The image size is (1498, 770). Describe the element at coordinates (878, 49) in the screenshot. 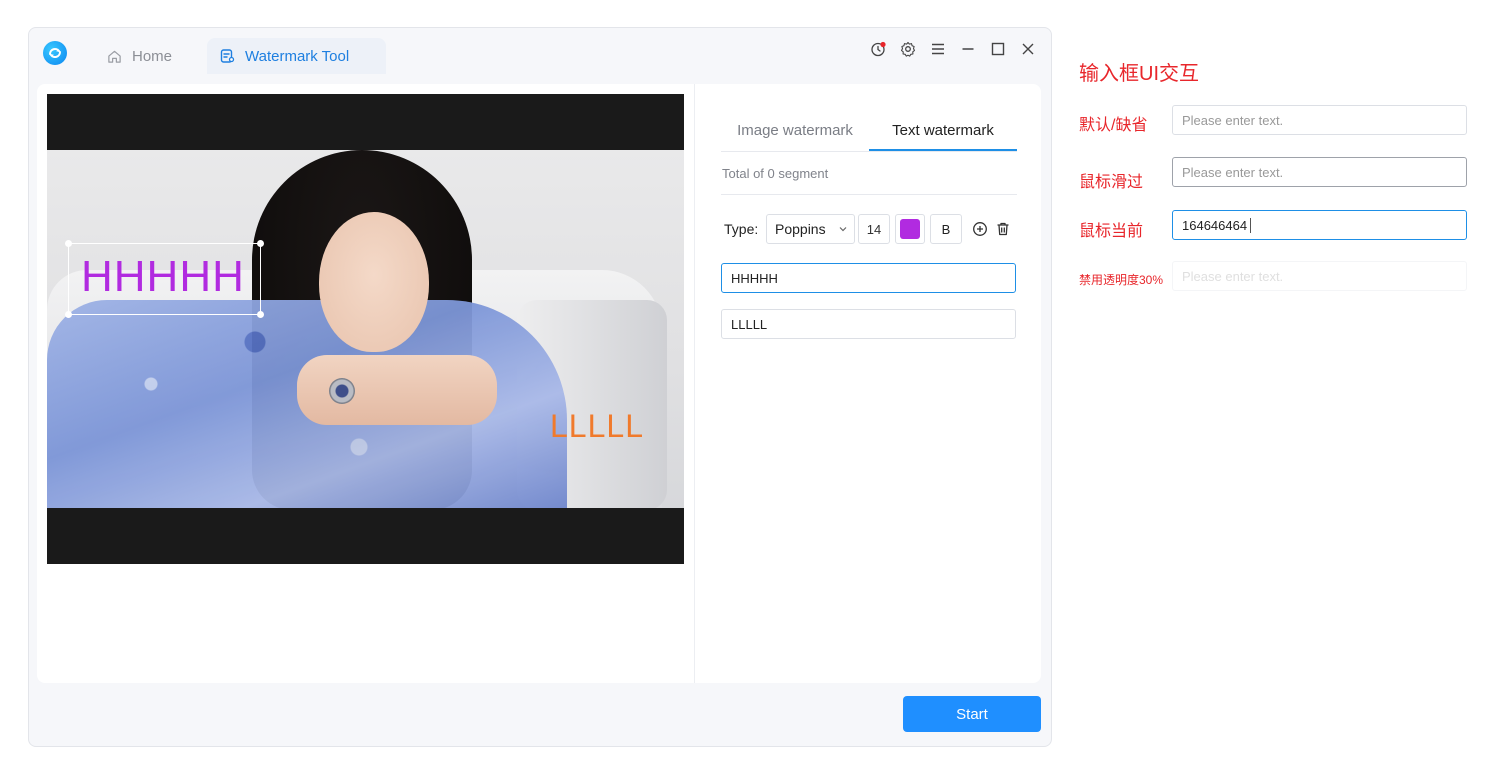

I see `history-icon` at that location.